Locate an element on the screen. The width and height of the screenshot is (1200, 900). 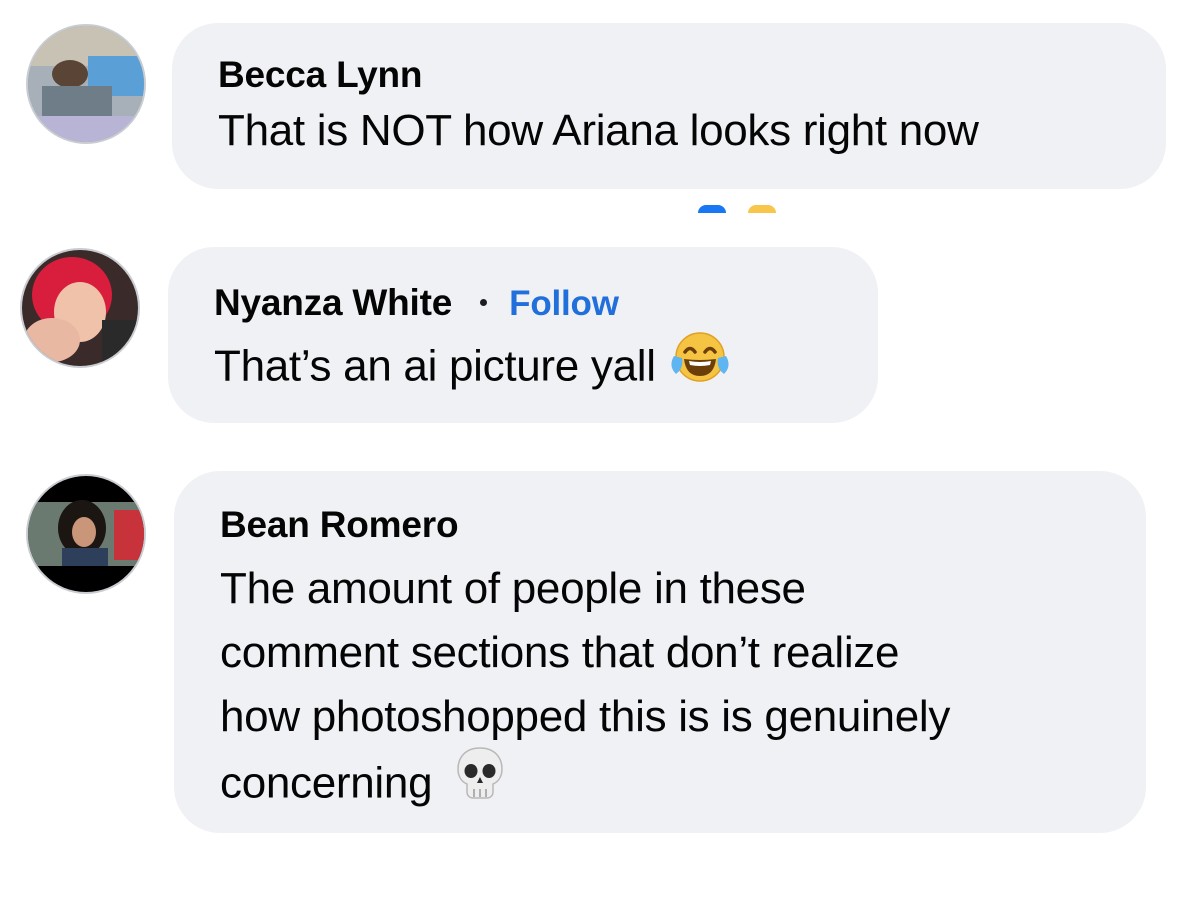
skull-icon is located at coordinates (480, 782).